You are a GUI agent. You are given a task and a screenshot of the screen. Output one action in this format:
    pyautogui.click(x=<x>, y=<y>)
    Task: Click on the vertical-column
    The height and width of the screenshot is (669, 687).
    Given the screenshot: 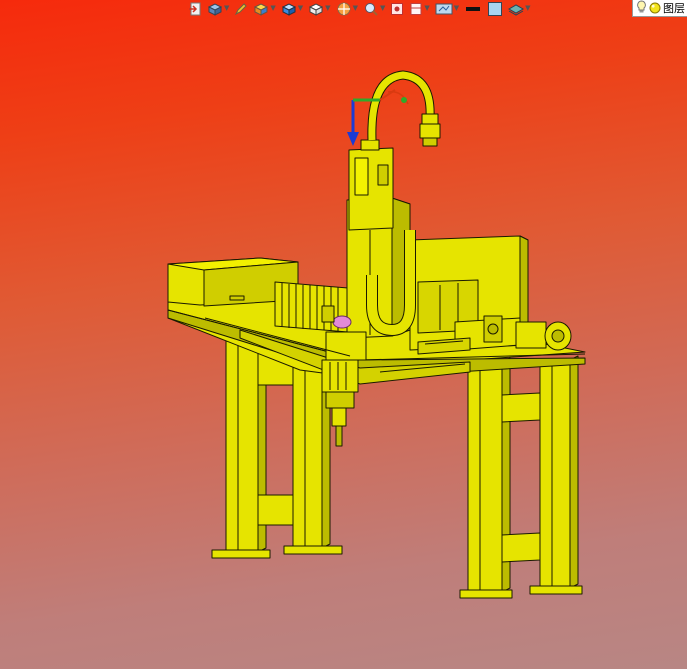 What is the action you would take?
    pyautogui.click(x=378, y=239)
    